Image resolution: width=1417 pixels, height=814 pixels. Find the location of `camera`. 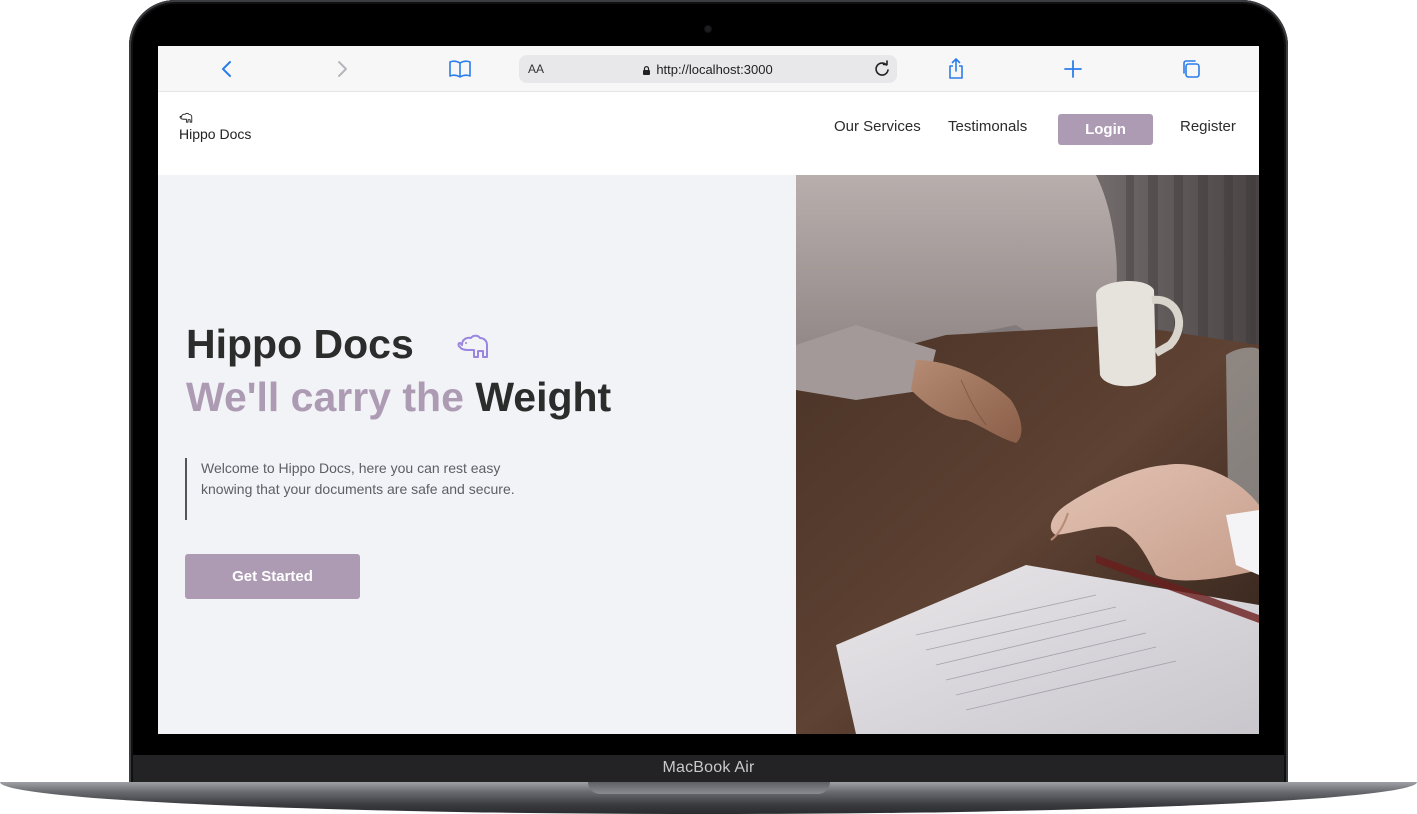

camera is located at coordinates (708, 29).